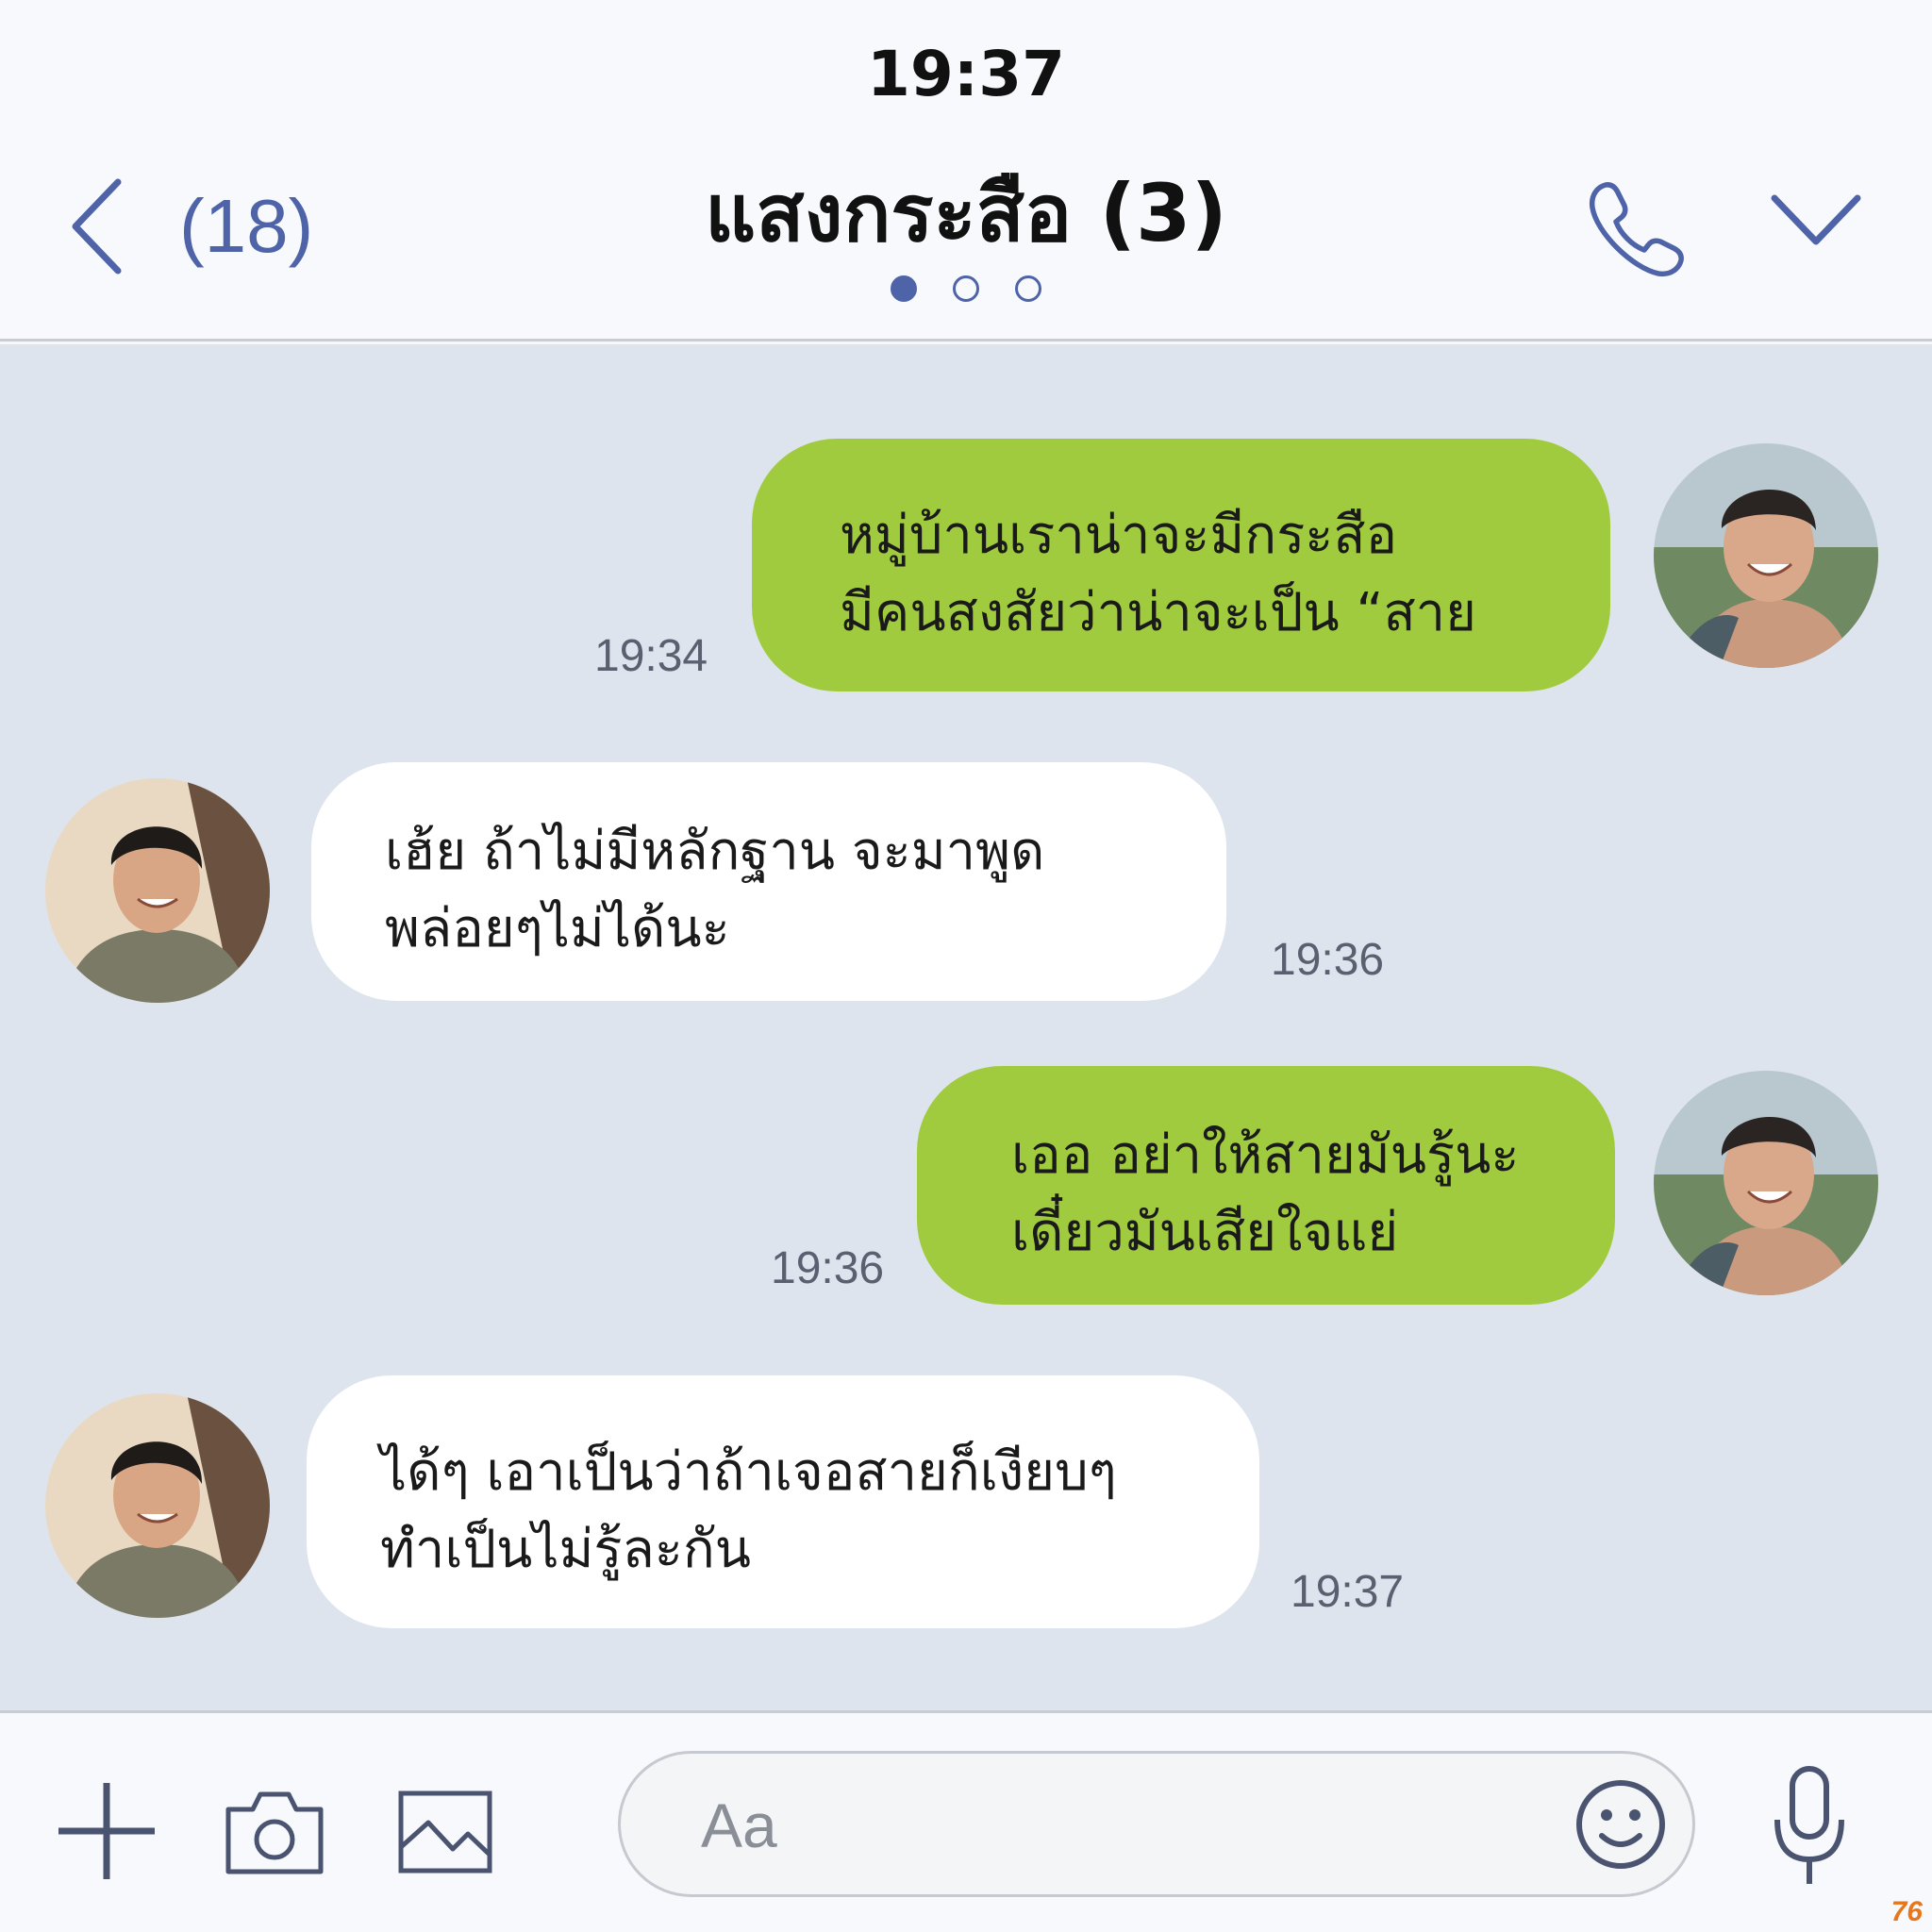 This screenshot has height=1932, width=1932. I want to click on message-input: Aa, so click(1157, 1824).